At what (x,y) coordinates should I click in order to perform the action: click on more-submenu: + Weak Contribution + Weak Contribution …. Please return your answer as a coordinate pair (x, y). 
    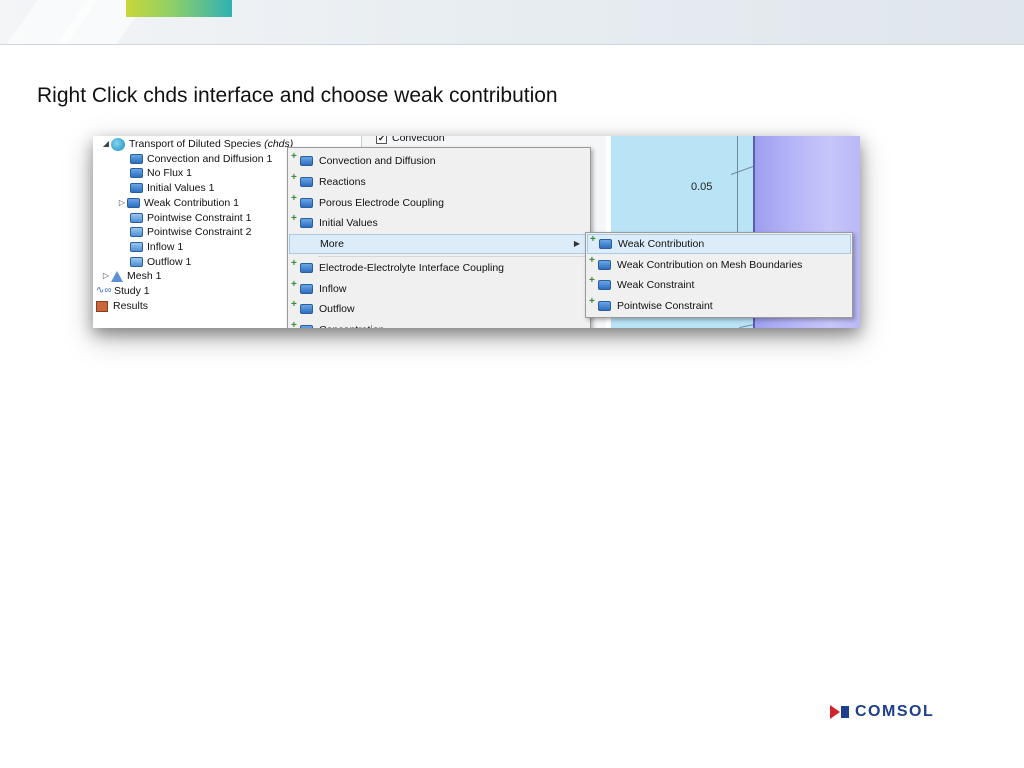
    Looking at the image, I should click on (719, 275).